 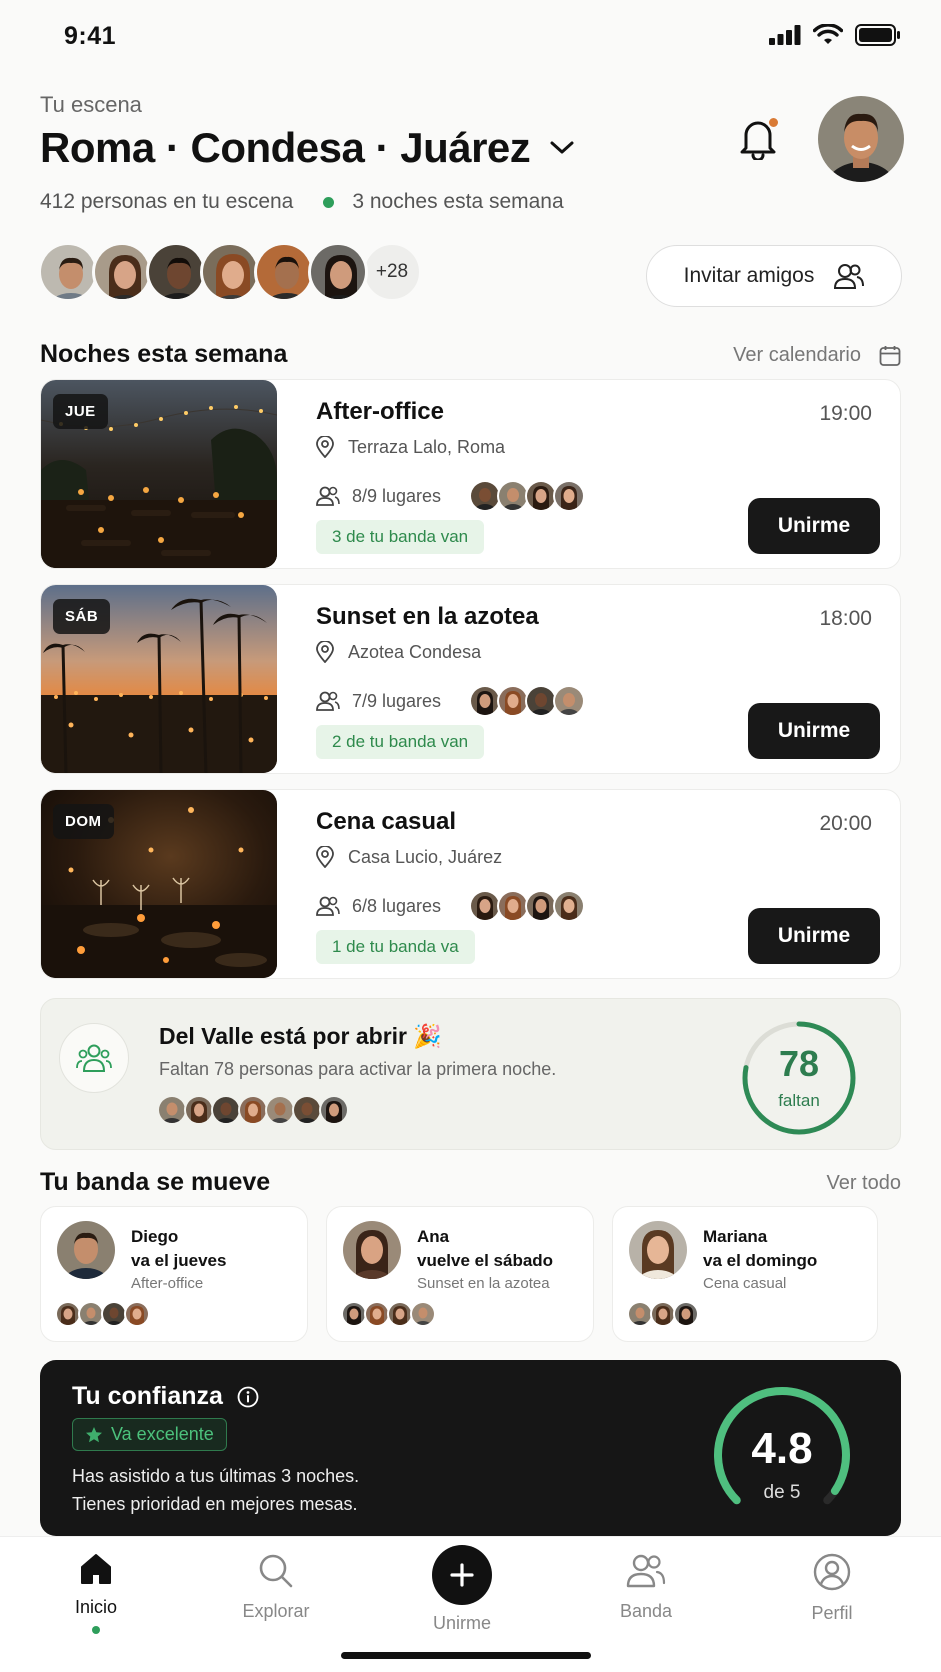 I want to click on signal-icon, so click(x=785, y=35).